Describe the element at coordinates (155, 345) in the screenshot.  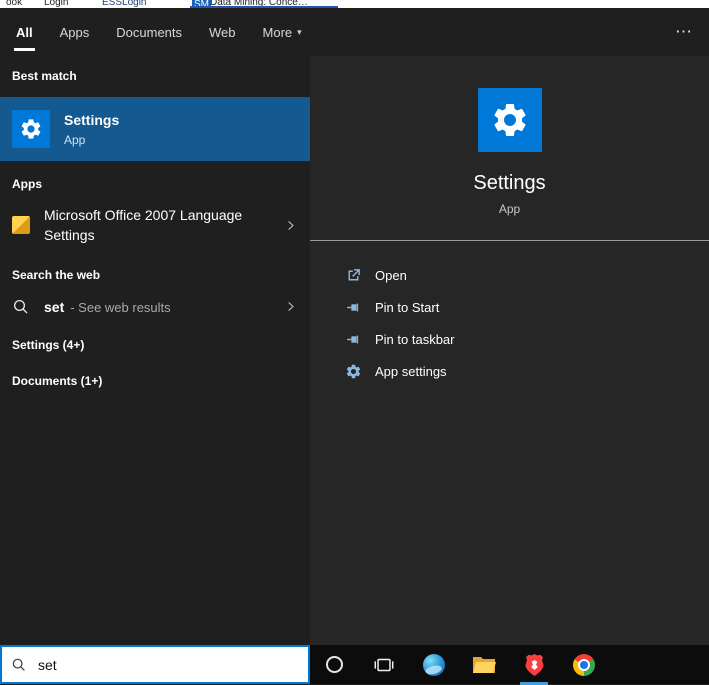
I see `group-settings: Settings (4+)` at that location.